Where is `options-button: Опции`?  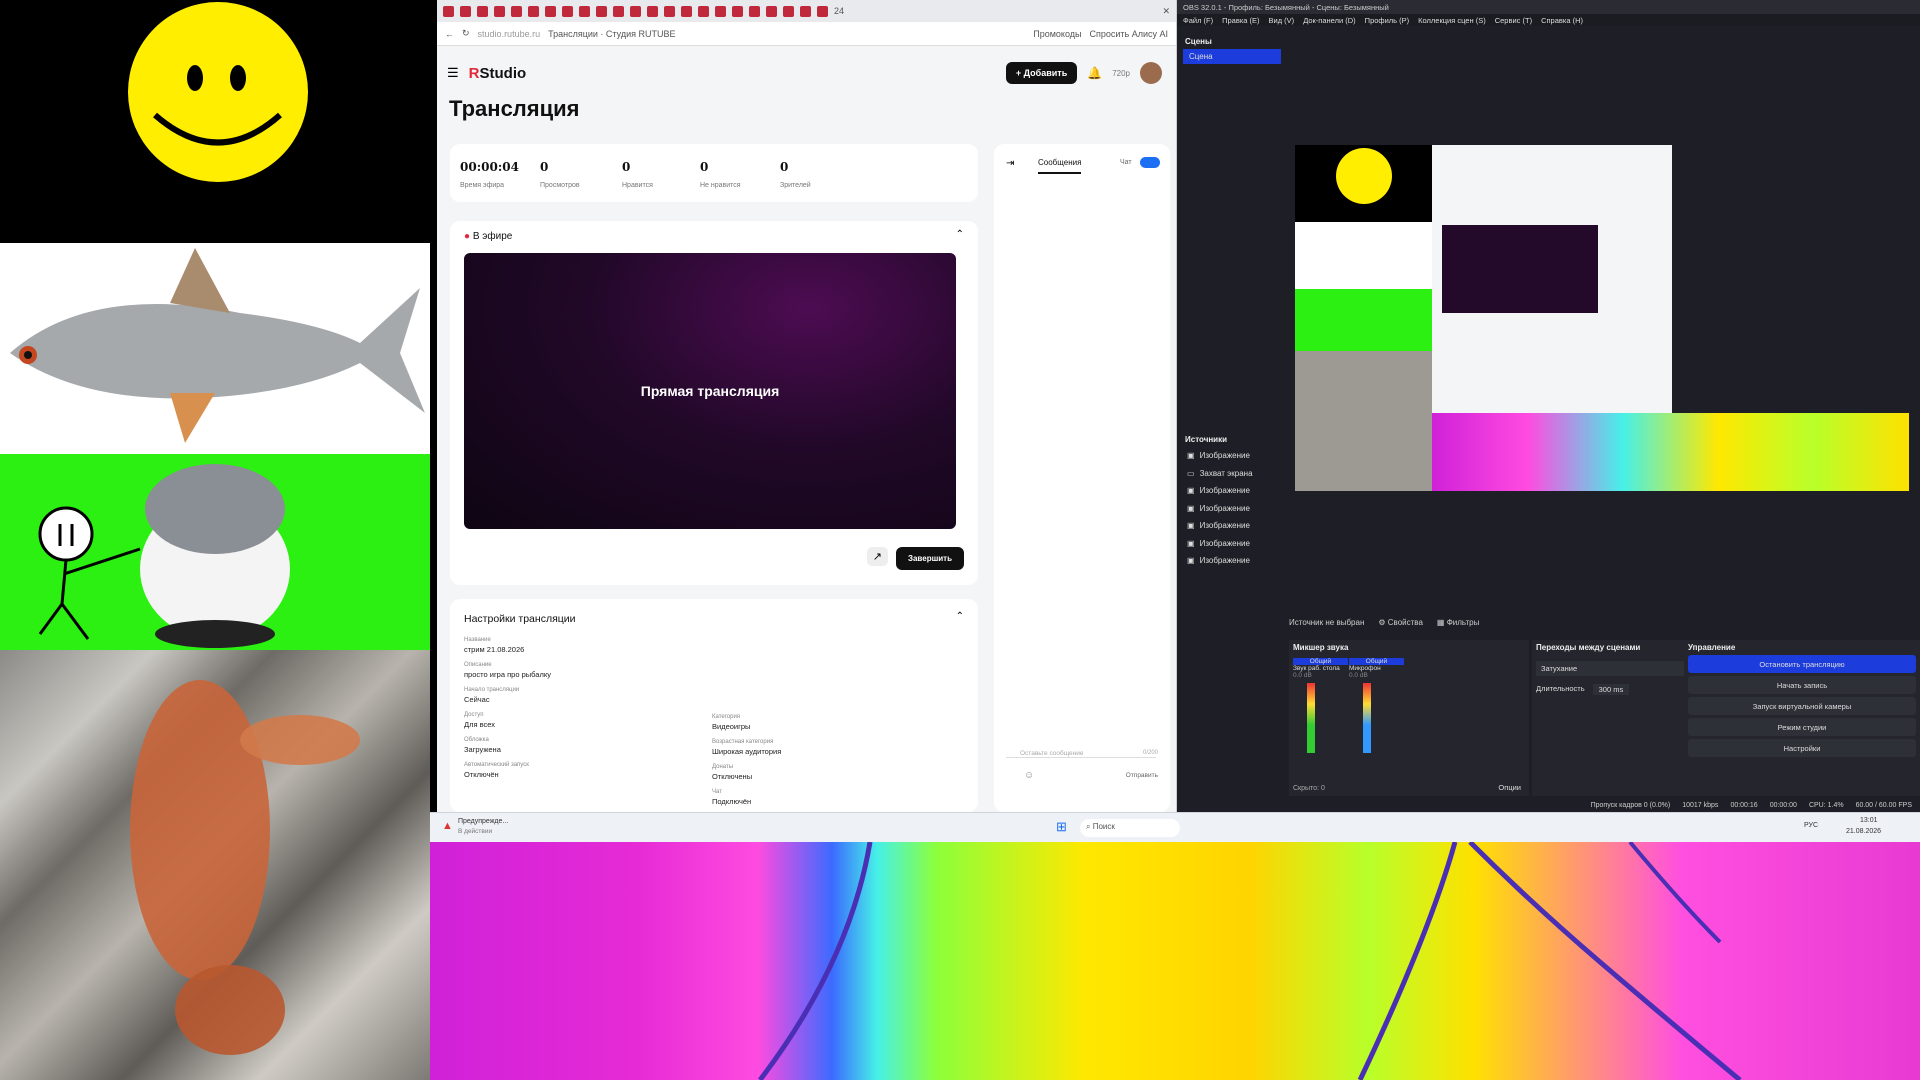 options-button: Опции is located at coordinates (1509, 787).